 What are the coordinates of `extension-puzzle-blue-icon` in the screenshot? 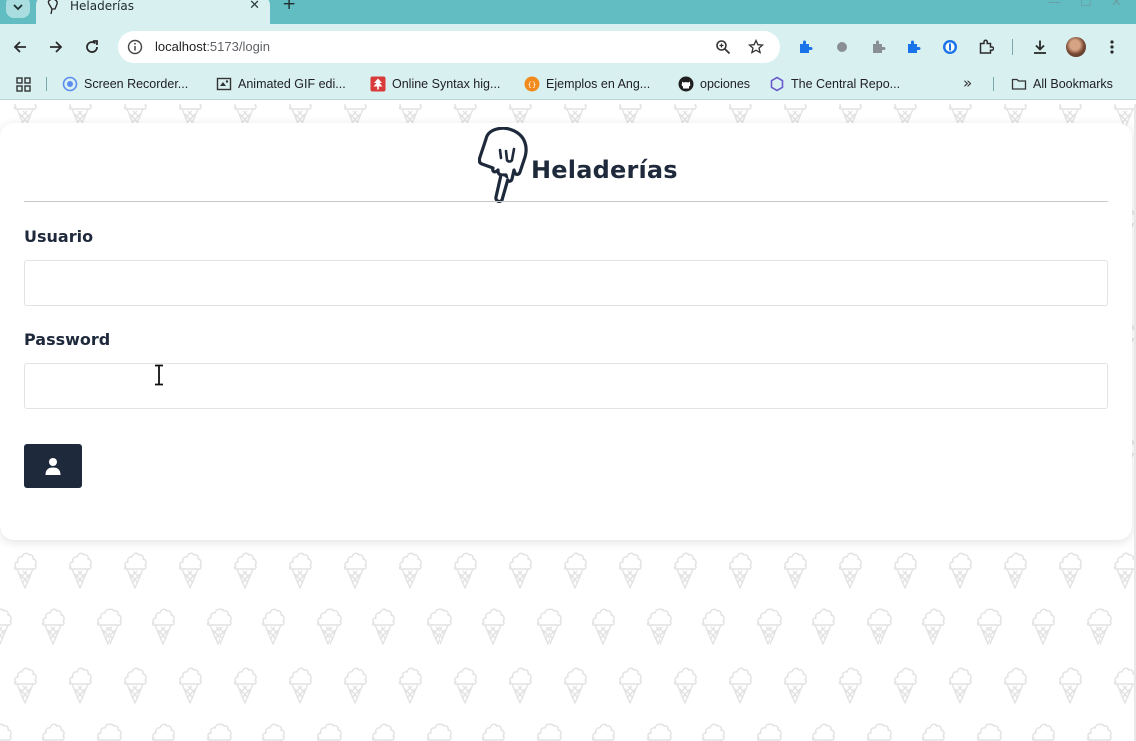 It's located at (805, 47).